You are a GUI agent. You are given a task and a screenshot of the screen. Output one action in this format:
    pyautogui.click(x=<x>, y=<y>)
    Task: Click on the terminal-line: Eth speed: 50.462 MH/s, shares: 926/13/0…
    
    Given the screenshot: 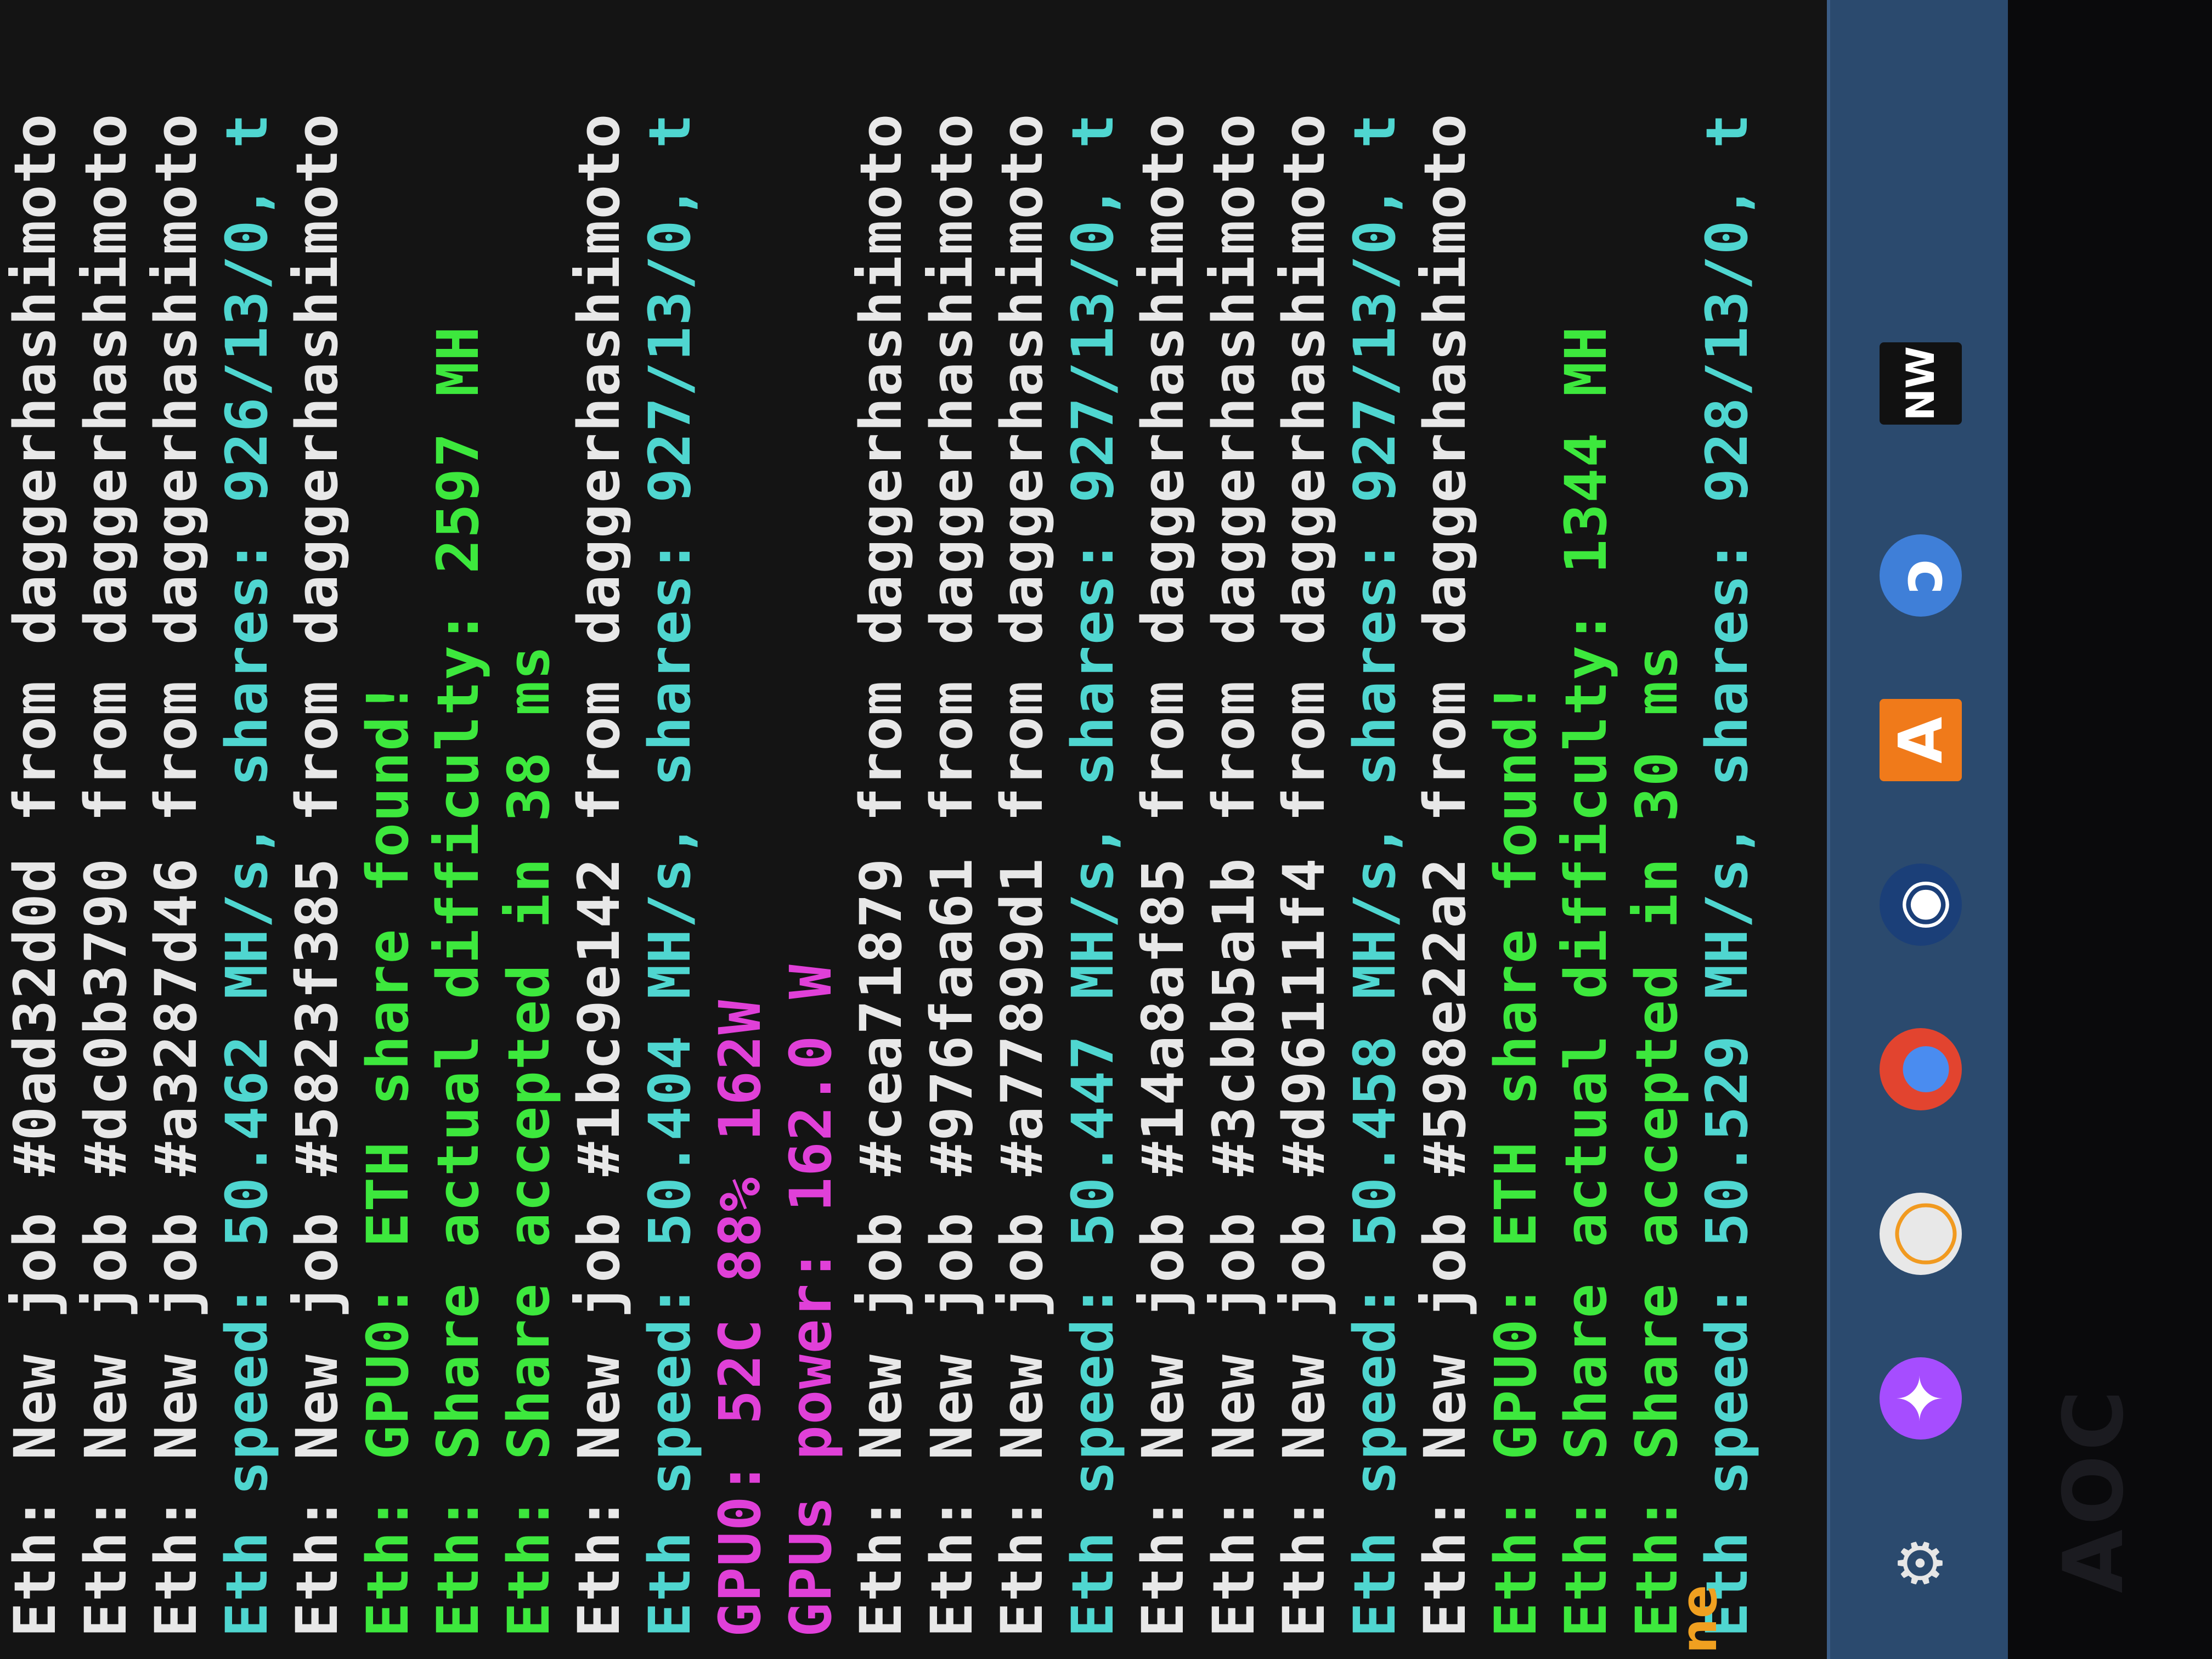 What is the action you would take?
    pyautogui.click(x=247, y=874)
    